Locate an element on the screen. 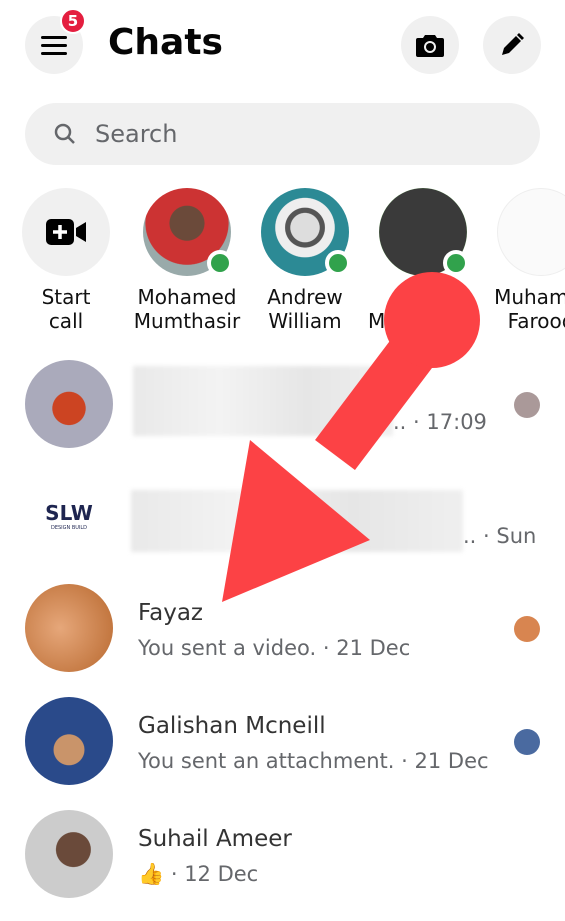  arrow-tail-circle is located at coordinates (432, 320).